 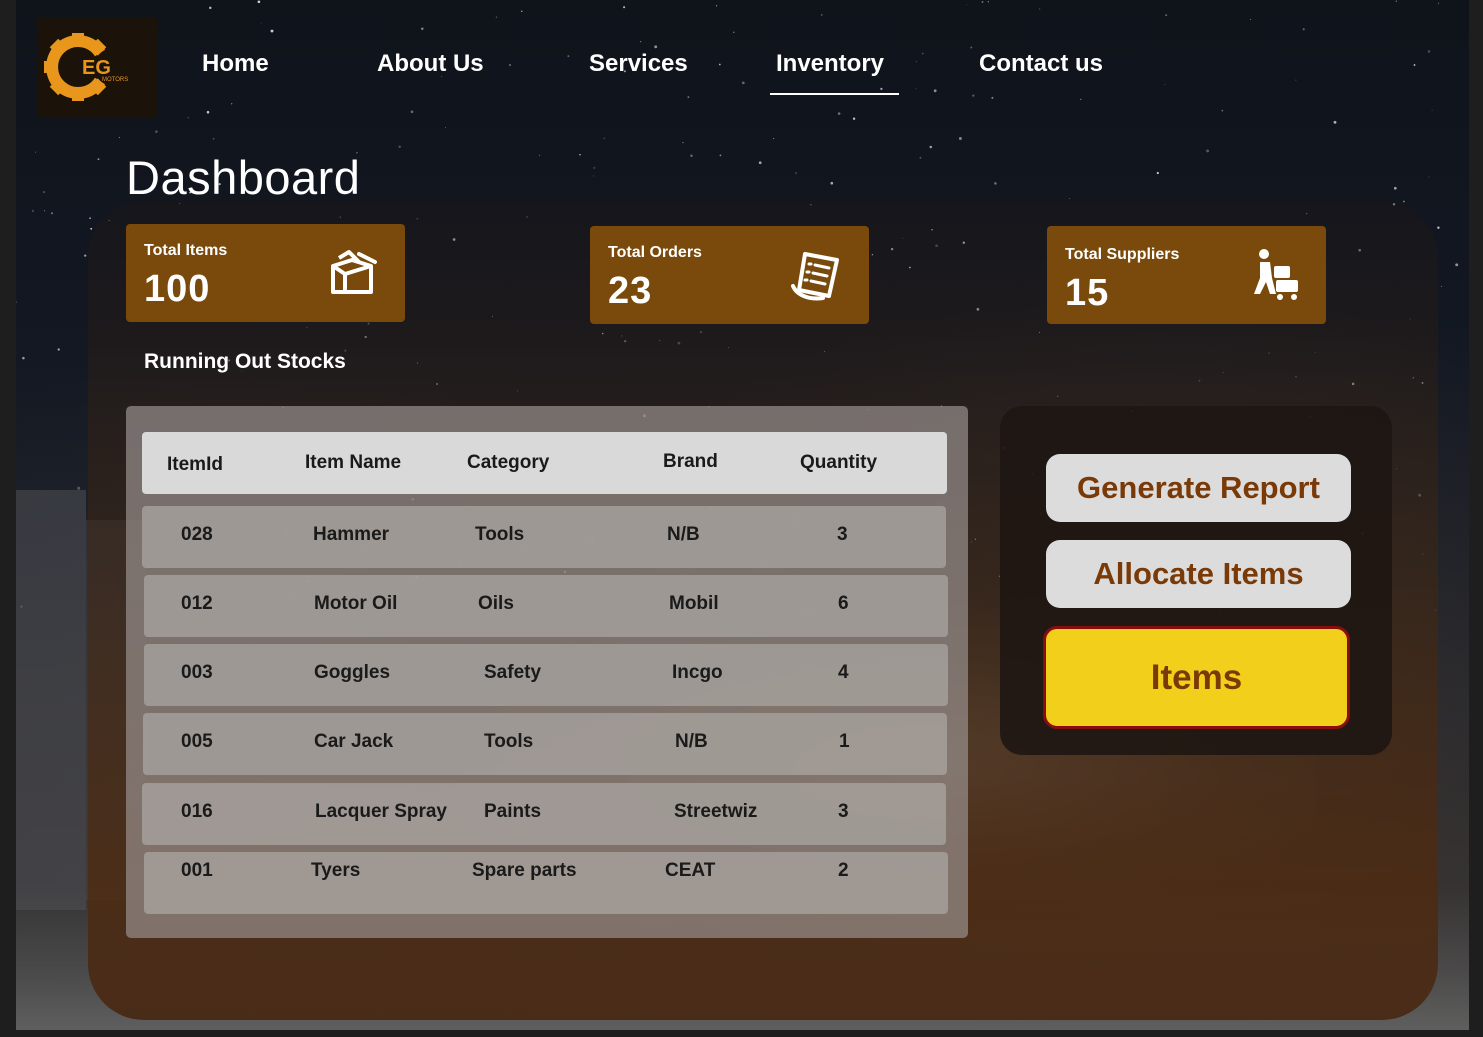 What do you see at coordinates (500, 534) in the screenshot?
I see `cell-category: Tools` at bounding box center [500, 534].